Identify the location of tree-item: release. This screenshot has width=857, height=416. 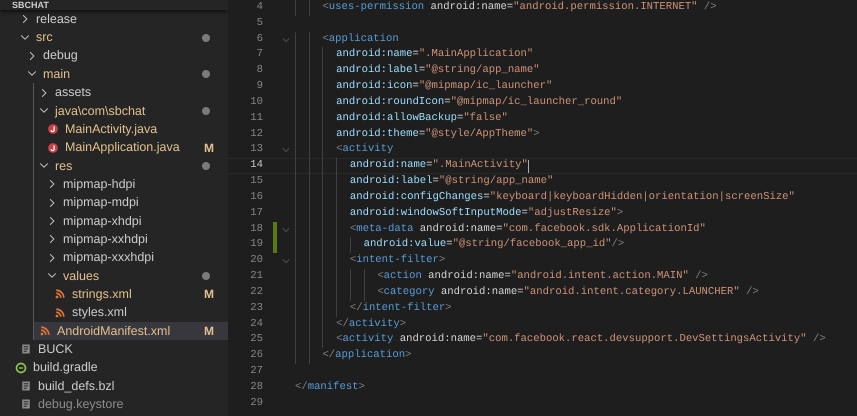
(114, 19).